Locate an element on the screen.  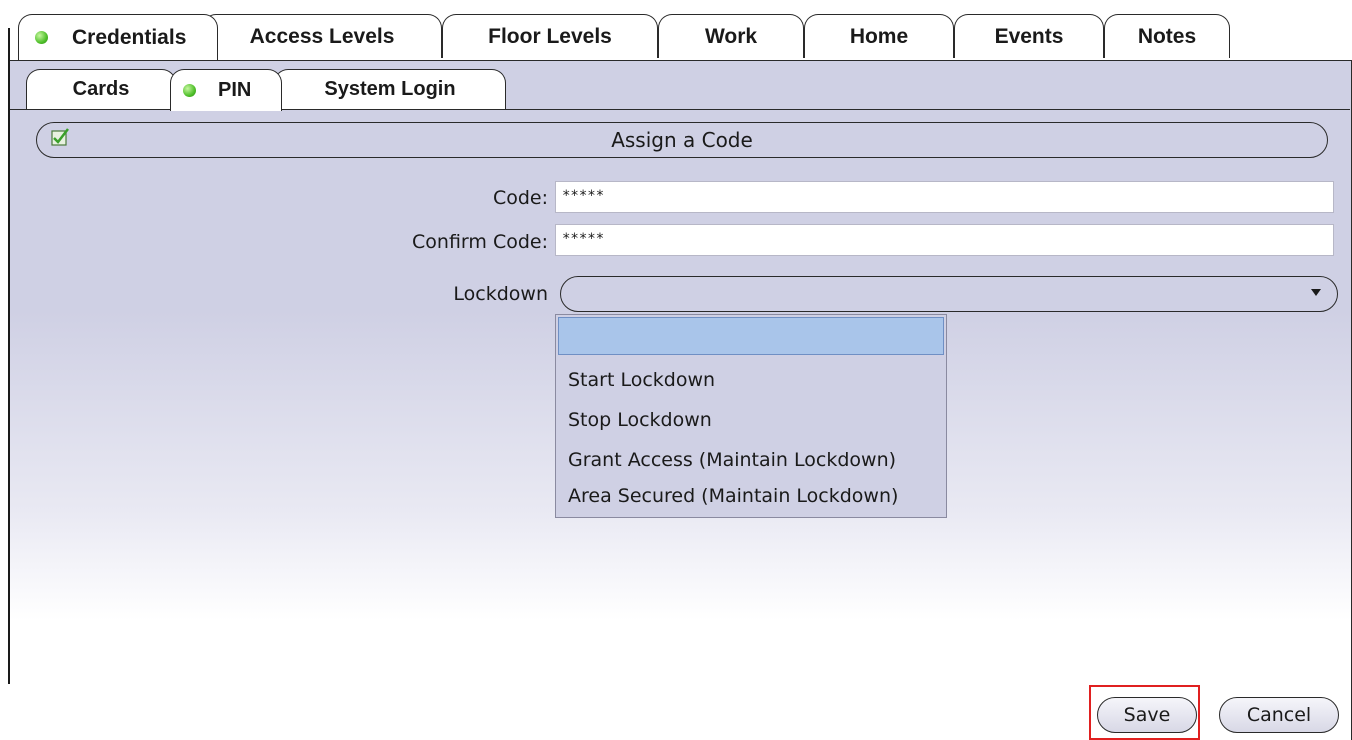
tab-label: Access Levels is located at coordinates (322, 36).